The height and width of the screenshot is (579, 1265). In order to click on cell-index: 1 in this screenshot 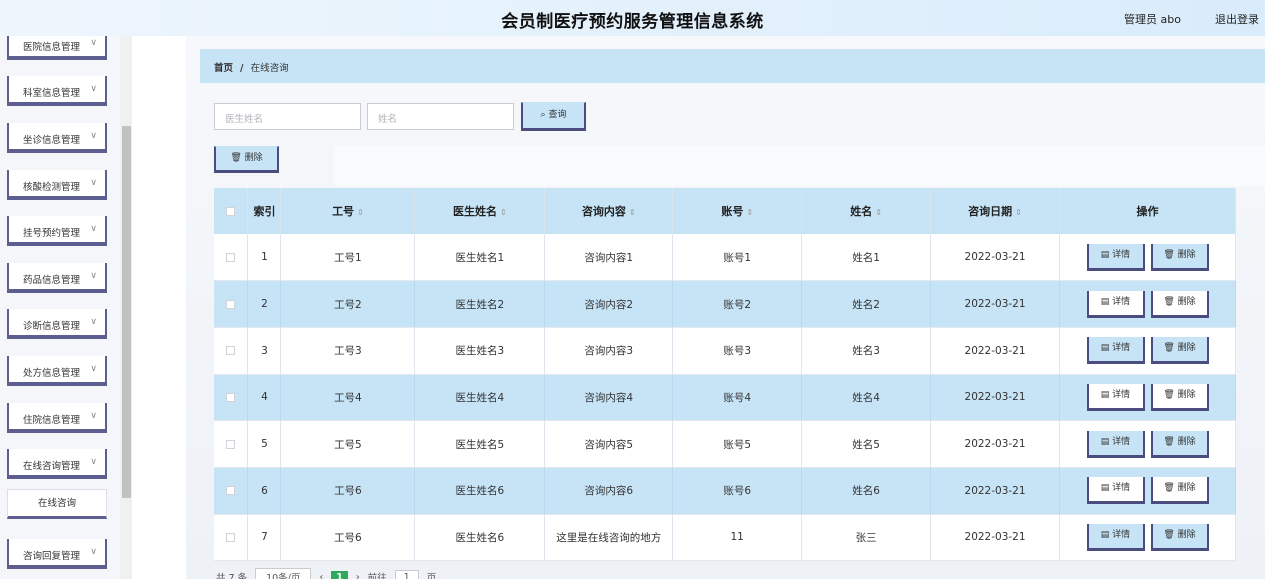, I will do `click(264, 258)`.